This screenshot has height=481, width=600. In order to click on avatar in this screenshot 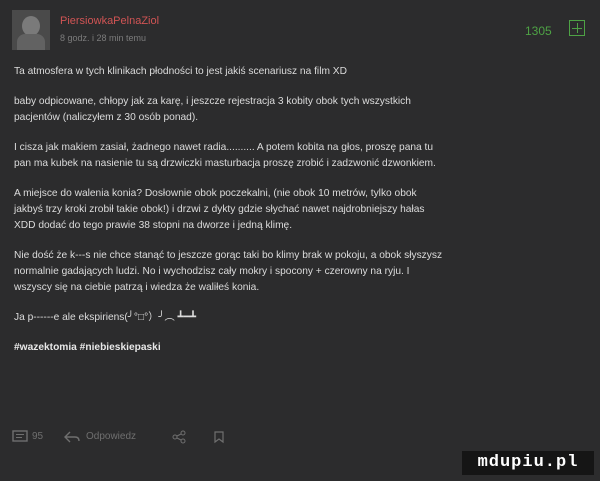, I will do `click(31, 30)`.